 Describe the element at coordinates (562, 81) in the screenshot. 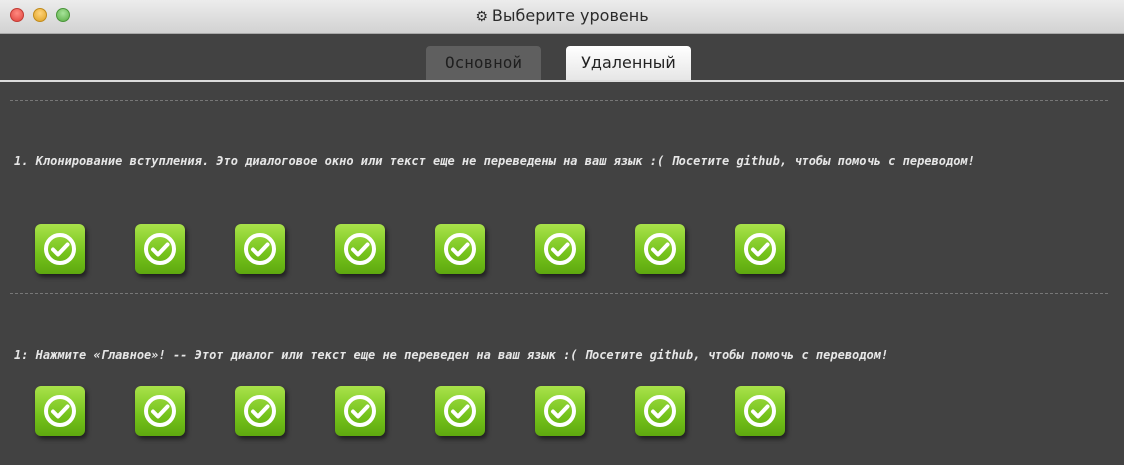

I see `tab-divider` at that location.